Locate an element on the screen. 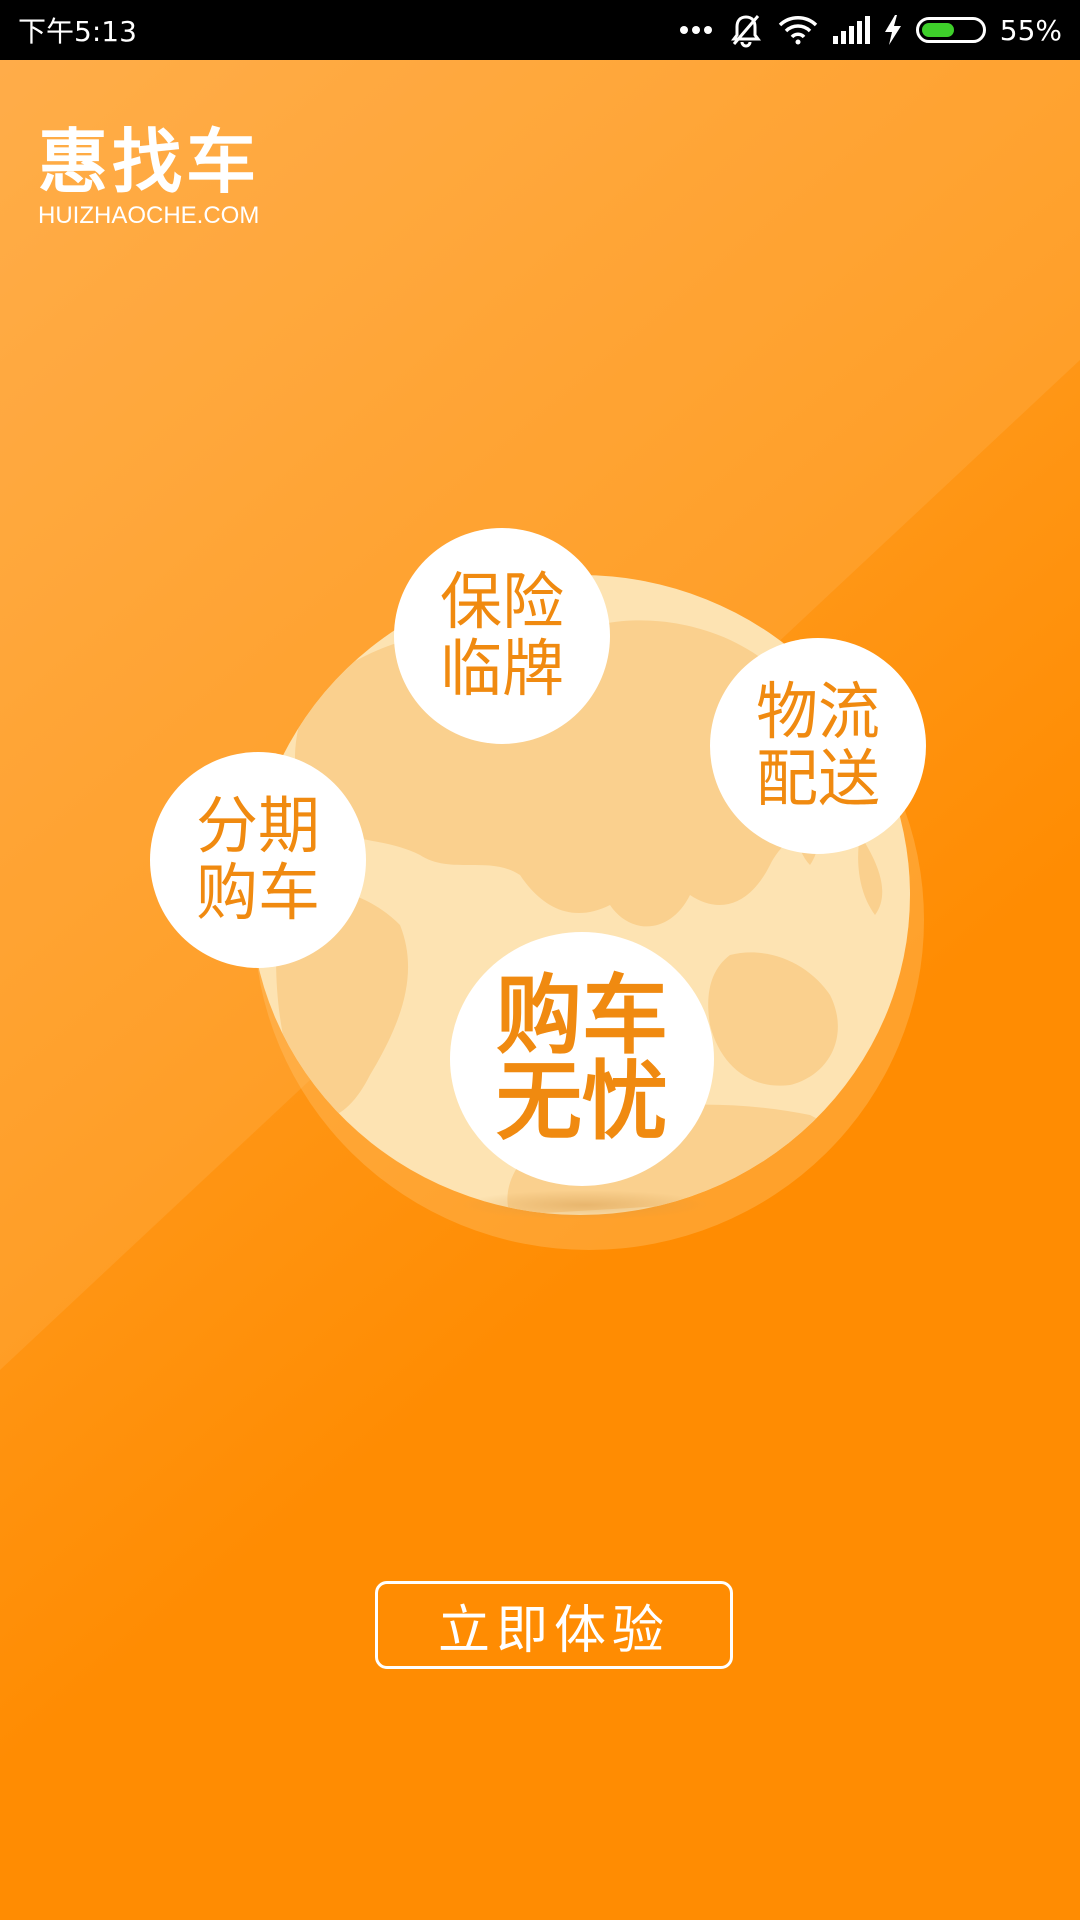 This screenshot has width=1080, height=1920. mute-bell-icon is located at coordinates (746, 30).